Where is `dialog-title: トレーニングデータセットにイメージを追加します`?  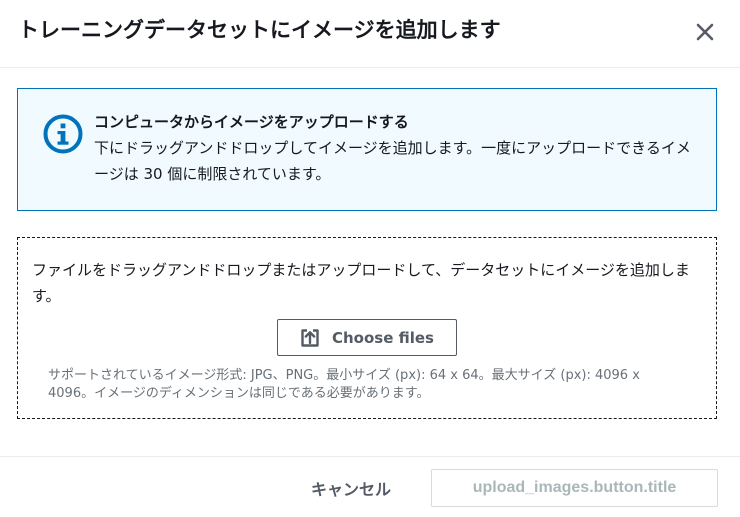
dialog-title: トレーニングデータセットにイメージを追加します is located at coordinates (259, 30).